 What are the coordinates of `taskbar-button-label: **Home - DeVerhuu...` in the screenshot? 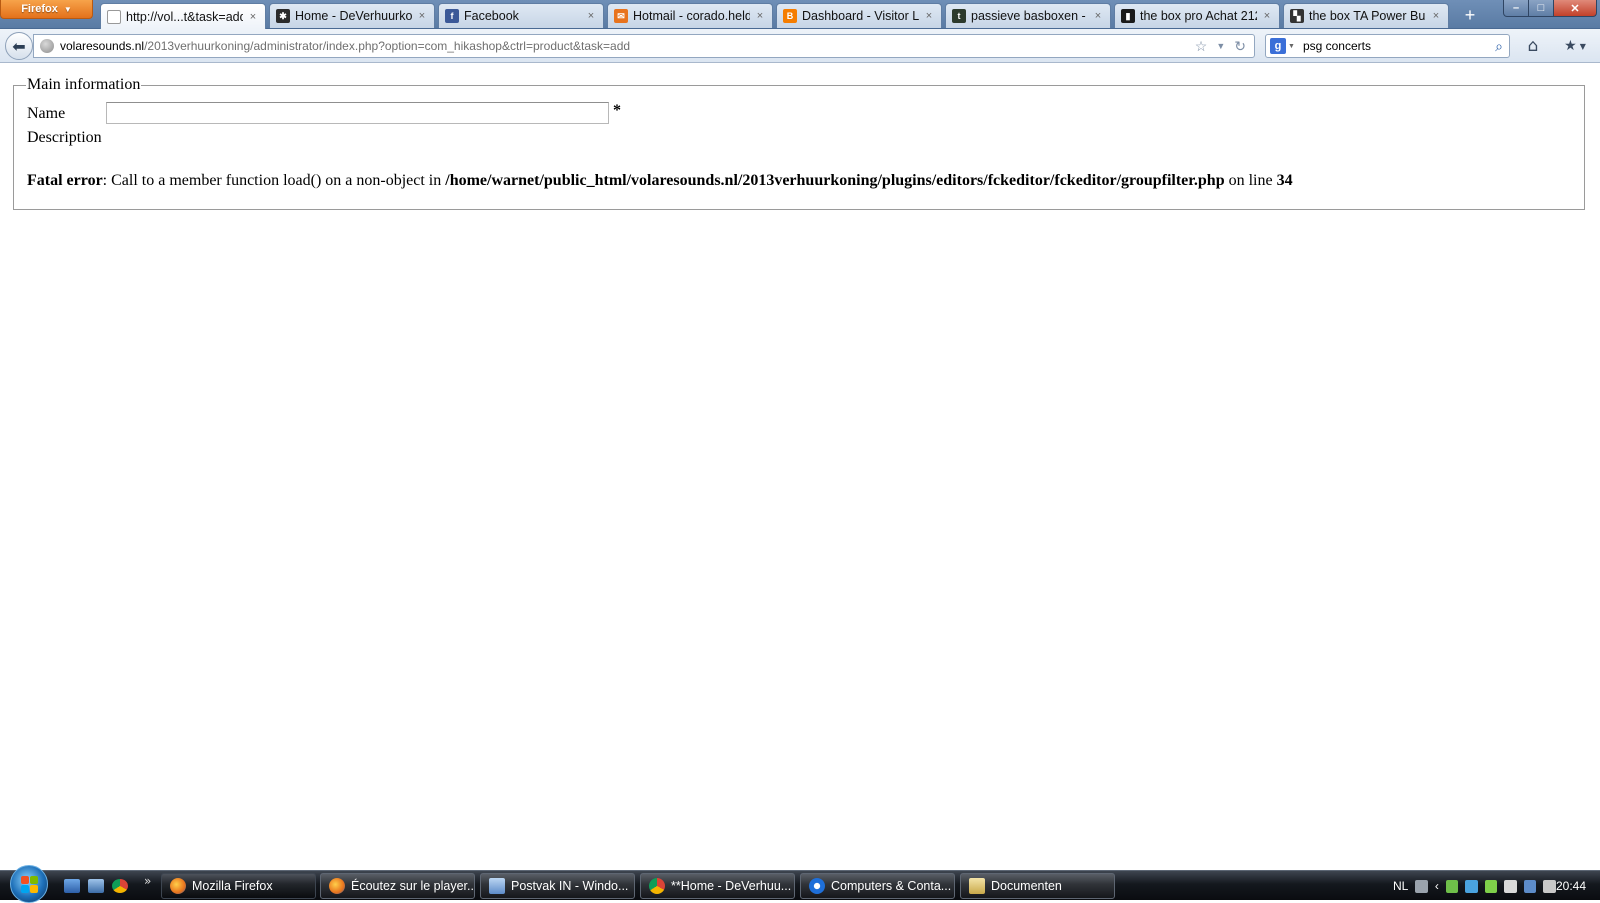 It's located at (731, 886).